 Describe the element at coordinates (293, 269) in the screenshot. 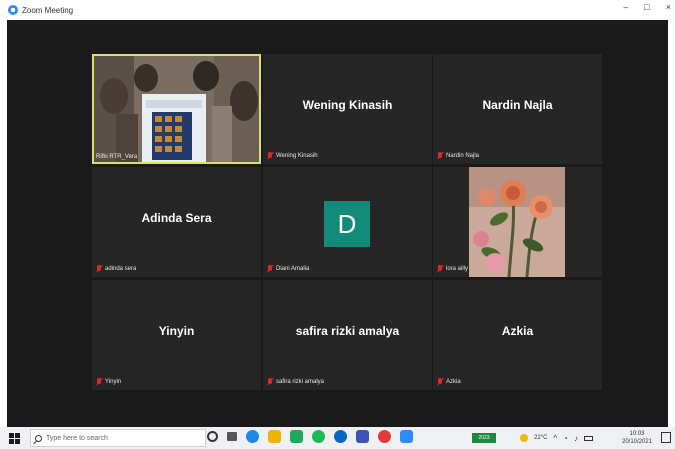

I see `participant-name-label: Diani Amalia` at that location.